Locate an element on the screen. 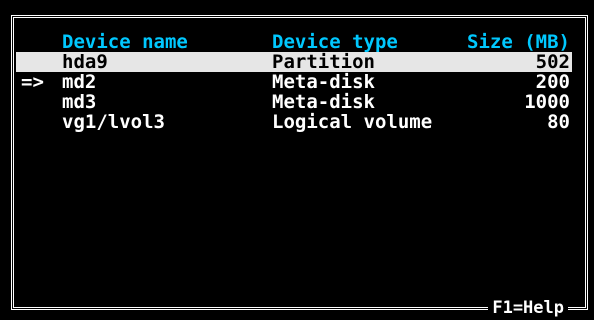 The width and height of the screenshot is (594, 320). row-marker: => is located at coordinates (32, 82).